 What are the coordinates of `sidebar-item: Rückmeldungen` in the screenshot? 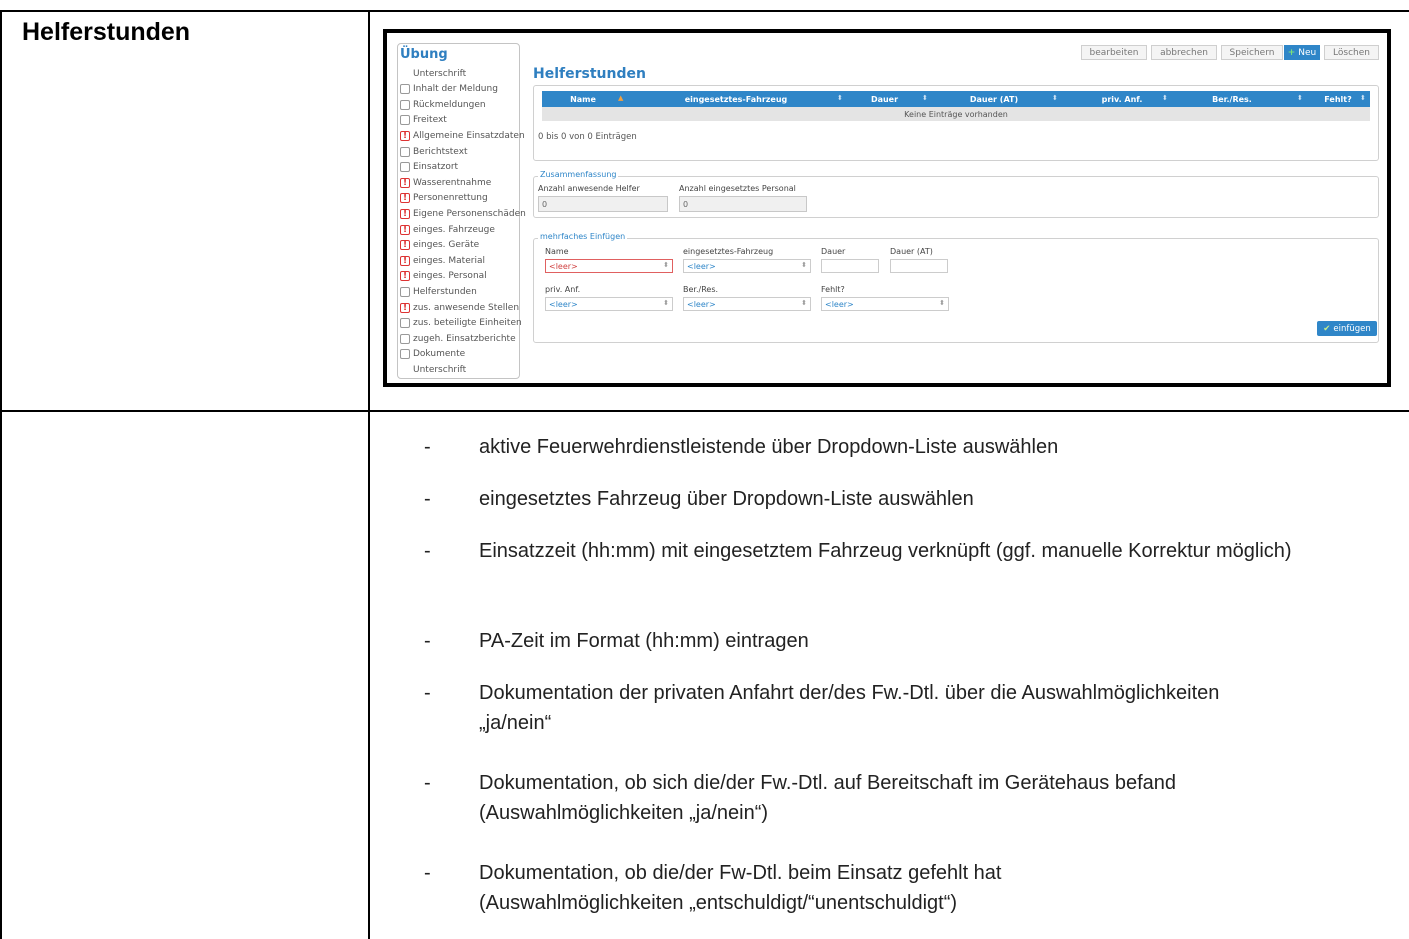 It's located at (443, 104).